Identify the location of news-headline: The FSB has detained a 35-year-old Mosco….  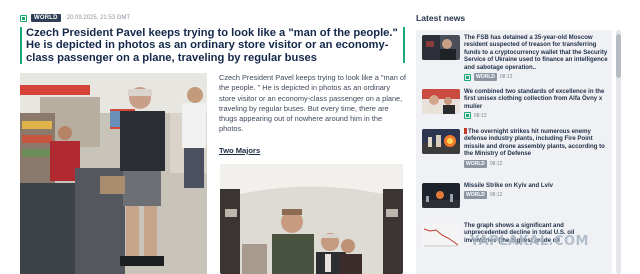
(536, 52).